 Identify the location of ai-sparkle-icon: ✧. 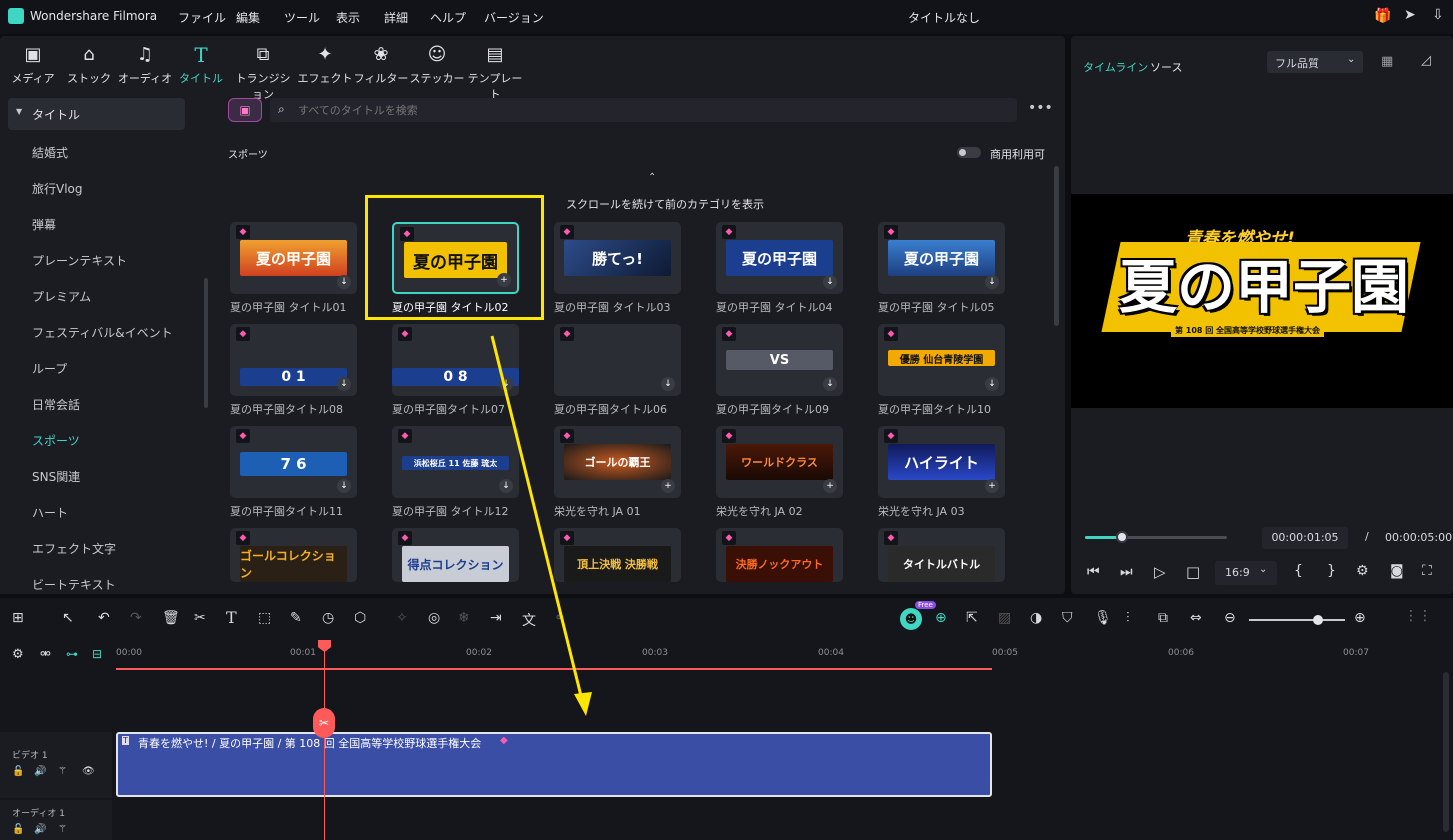
(402, 618).